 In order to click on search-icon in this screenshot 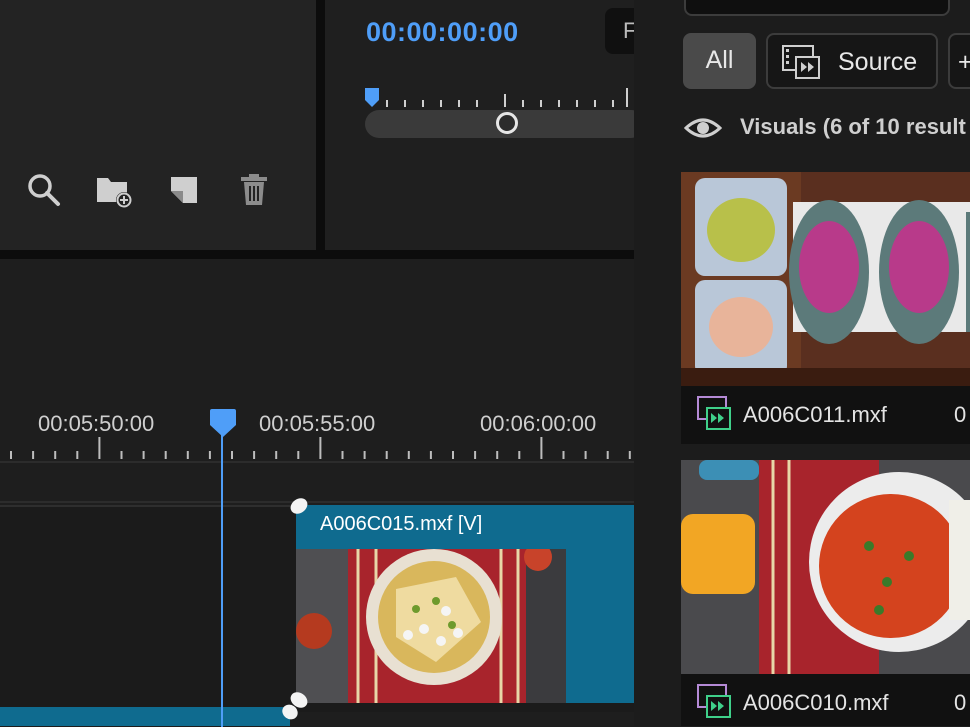, I will do `click(44, 190)`.